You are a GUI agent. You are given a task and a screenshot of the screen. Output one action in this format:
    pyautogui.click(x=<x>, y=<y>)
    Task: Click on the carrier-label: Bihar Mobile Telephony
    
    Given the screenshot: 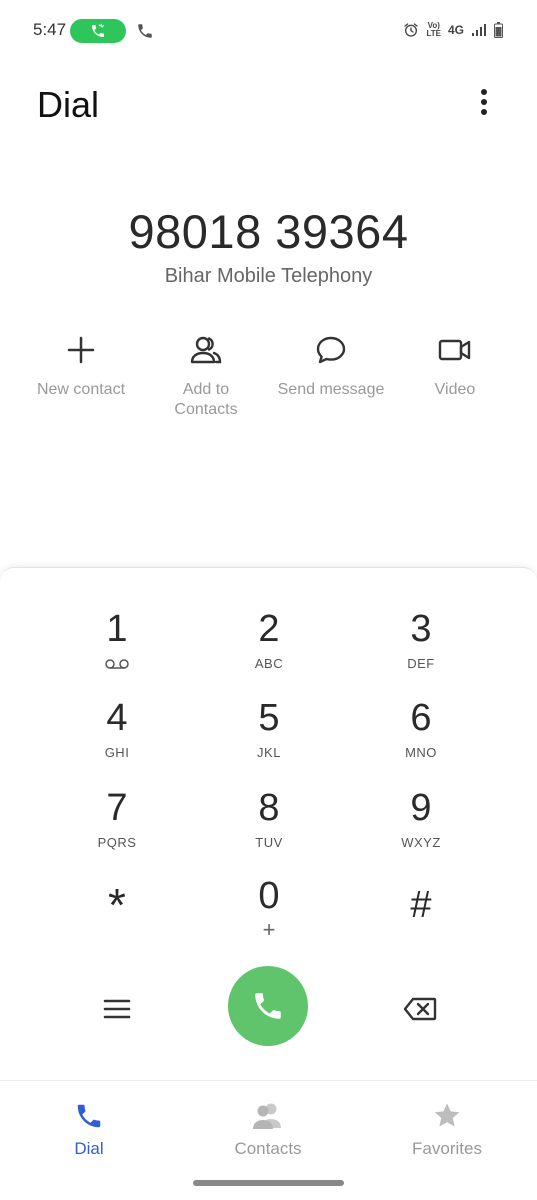 What is the action you would take?
    pyautogui.click(x=268, y=276)
    